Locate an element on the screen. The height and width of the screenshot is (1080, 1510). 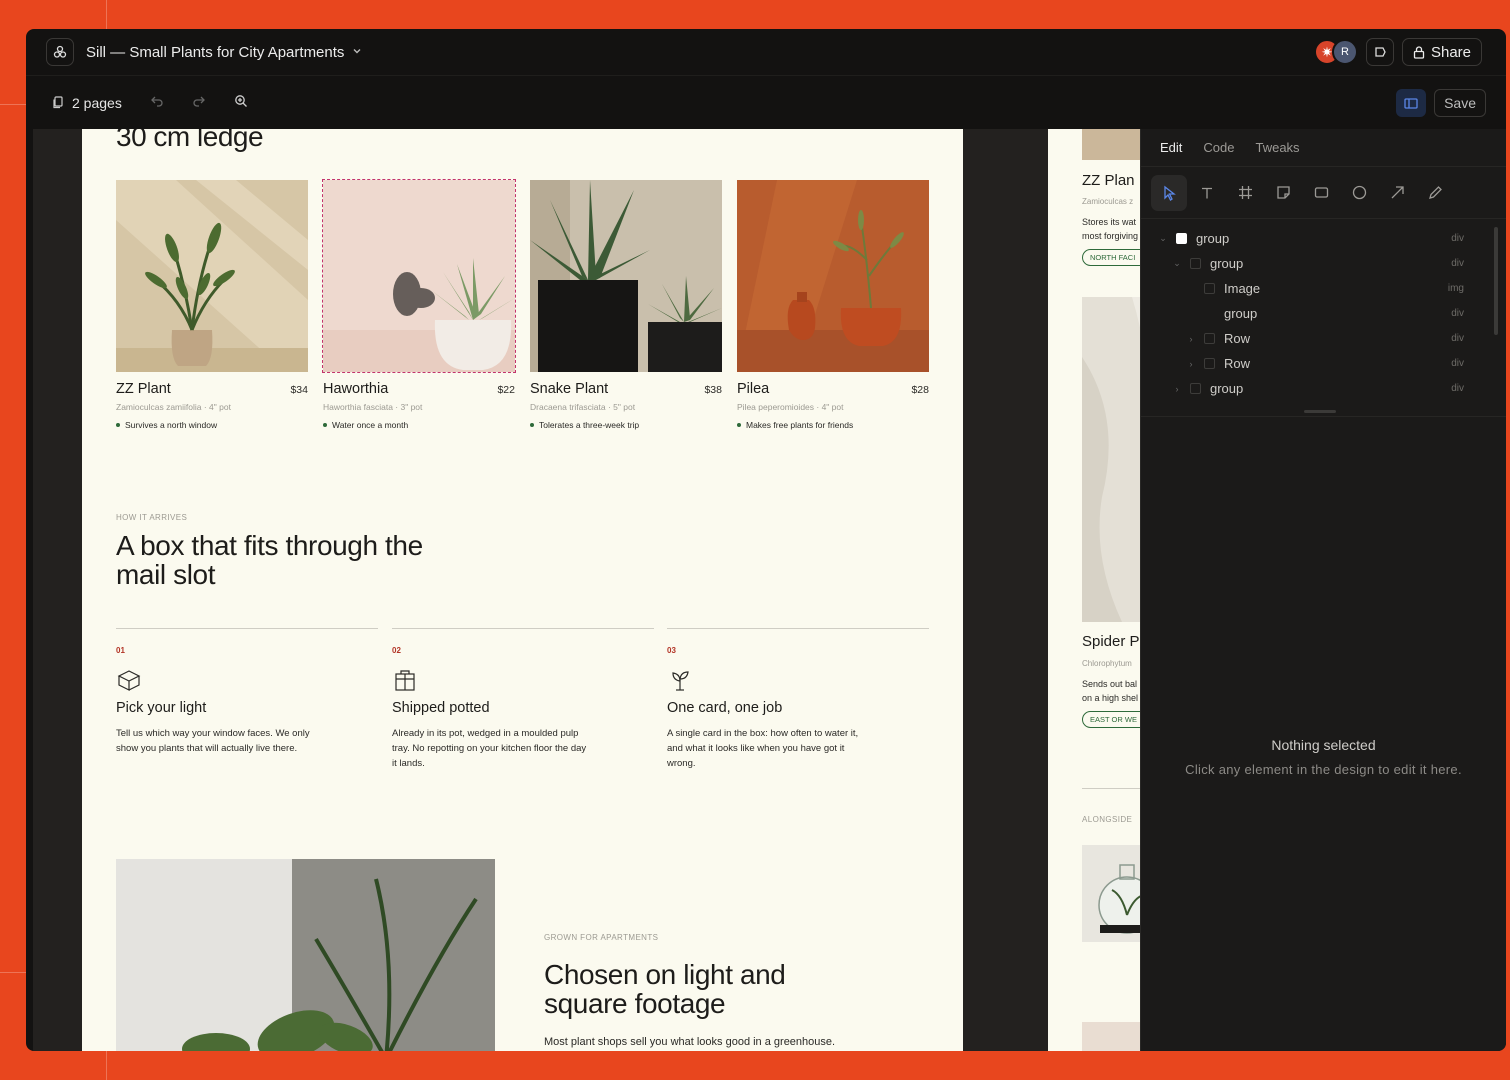
panel-toggle-icon is located at coordinates (1411, 103).